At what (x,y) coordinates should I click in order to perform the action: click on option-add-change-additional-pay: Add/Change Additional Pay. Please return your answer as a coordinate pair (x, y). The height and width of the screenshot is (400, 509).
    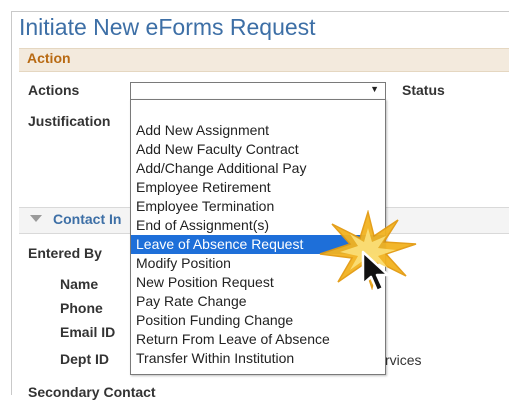
    Looking at the image, I should click on (258, 168).